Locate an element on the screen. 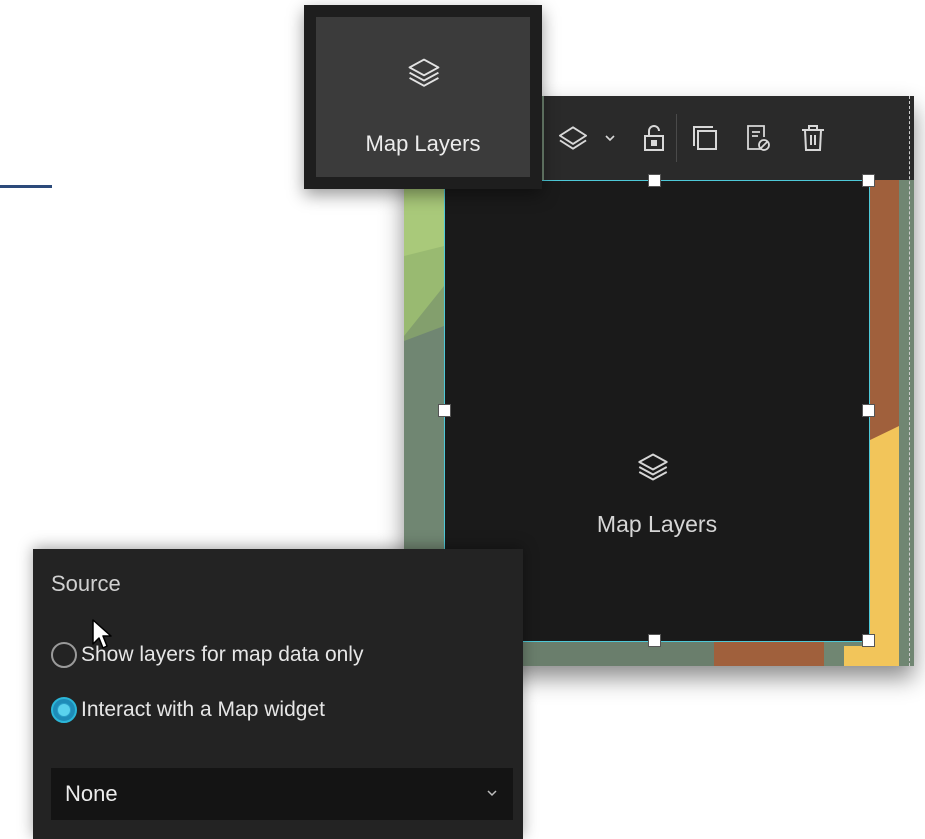  radio-interact-map-widget: Interact with a Map widget is located at coordinates (188, 710).